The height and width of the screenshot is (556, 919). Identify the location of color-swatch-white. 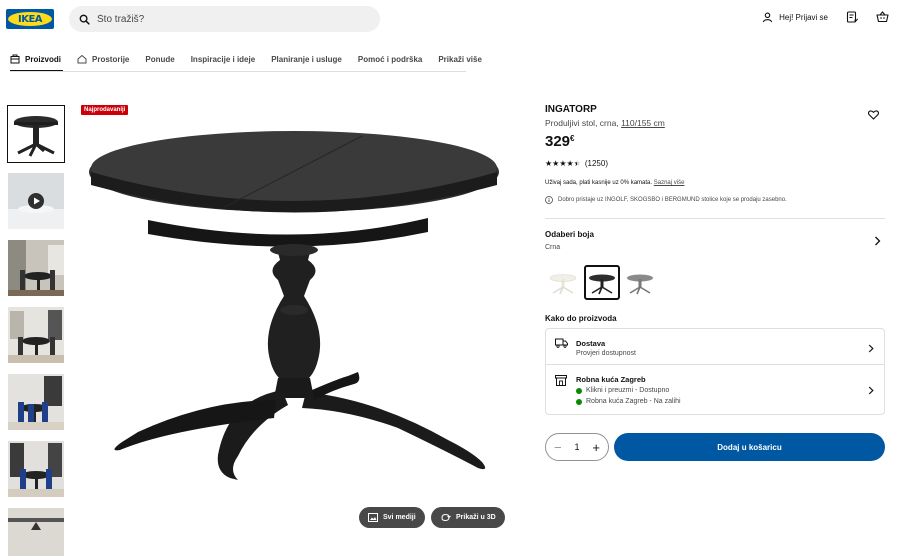
(563, 282).